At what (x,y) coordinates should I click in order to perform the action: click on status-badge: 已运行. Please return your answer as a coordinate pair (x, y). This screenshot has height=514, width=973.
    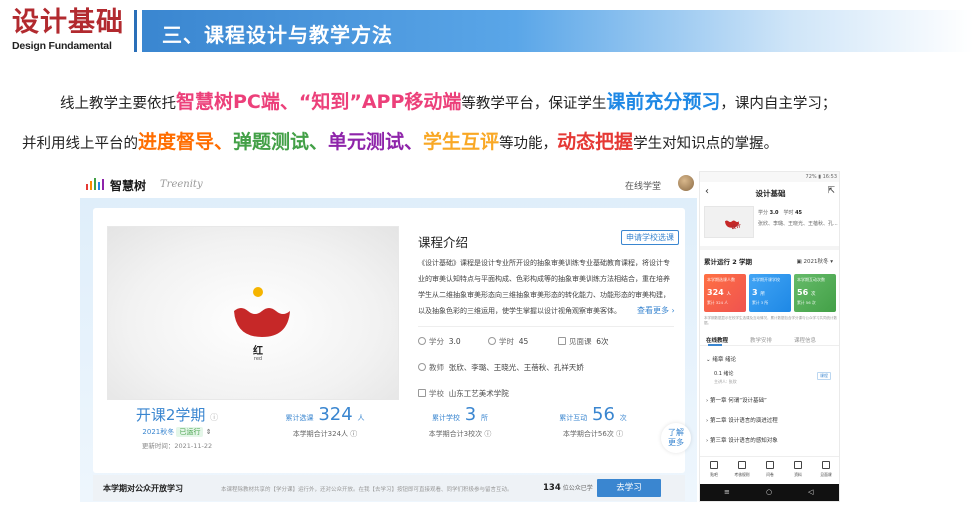
    Looking at the image, I should click on (190, 432).